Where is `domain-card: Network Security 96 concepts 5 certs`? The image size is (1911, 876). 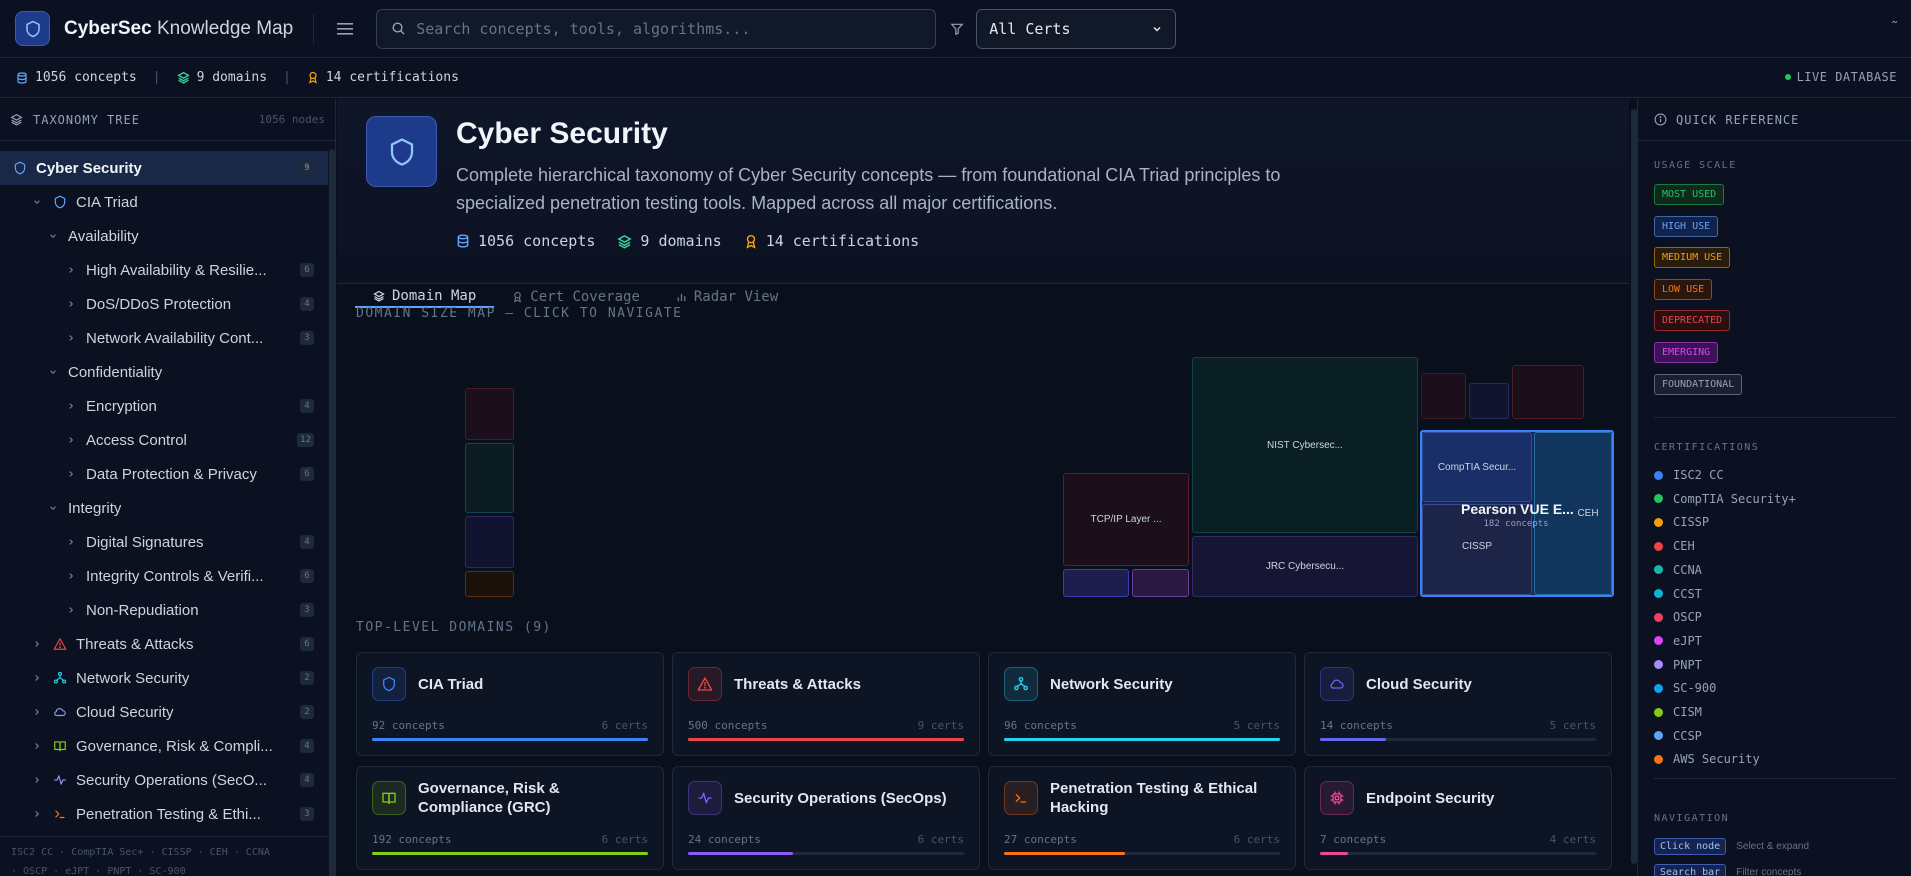 domain-card: Network Security 96 concepts 5 certs is located at coordinates (1142, 704).